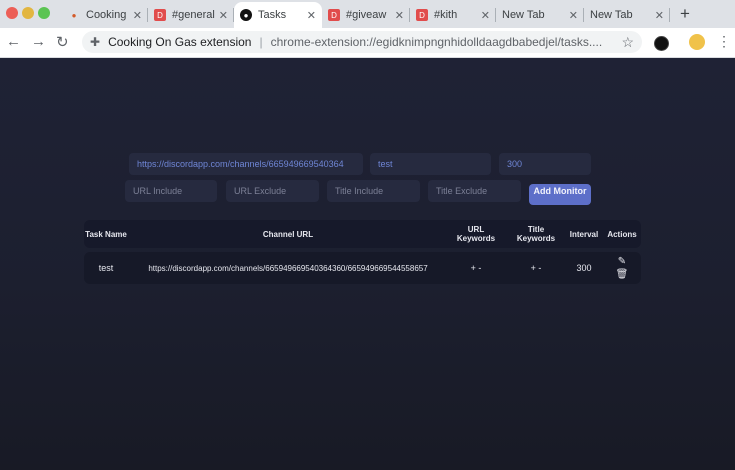  I want to click on tab-kith: D #kith ✕, so click(453, 15).